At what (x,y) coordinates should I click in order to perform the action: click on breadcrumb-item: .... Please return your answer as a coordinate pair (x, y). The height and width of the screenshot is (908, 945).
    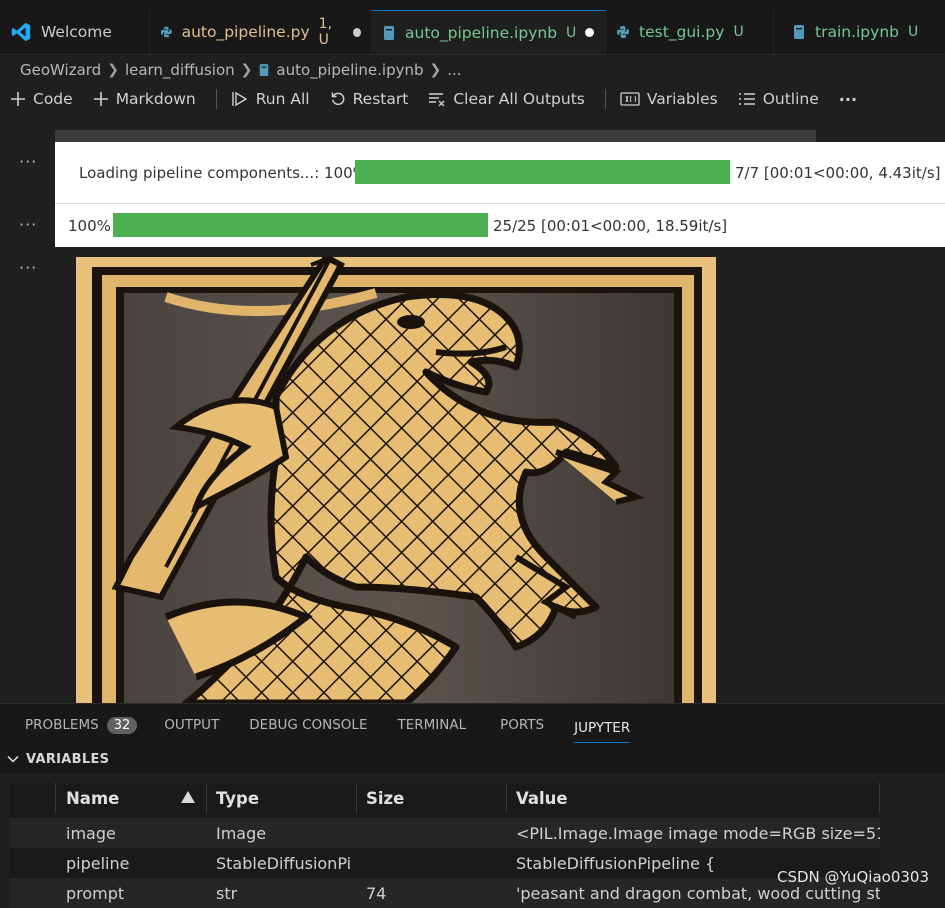
    Looking at the image, I should click on (454, 70).